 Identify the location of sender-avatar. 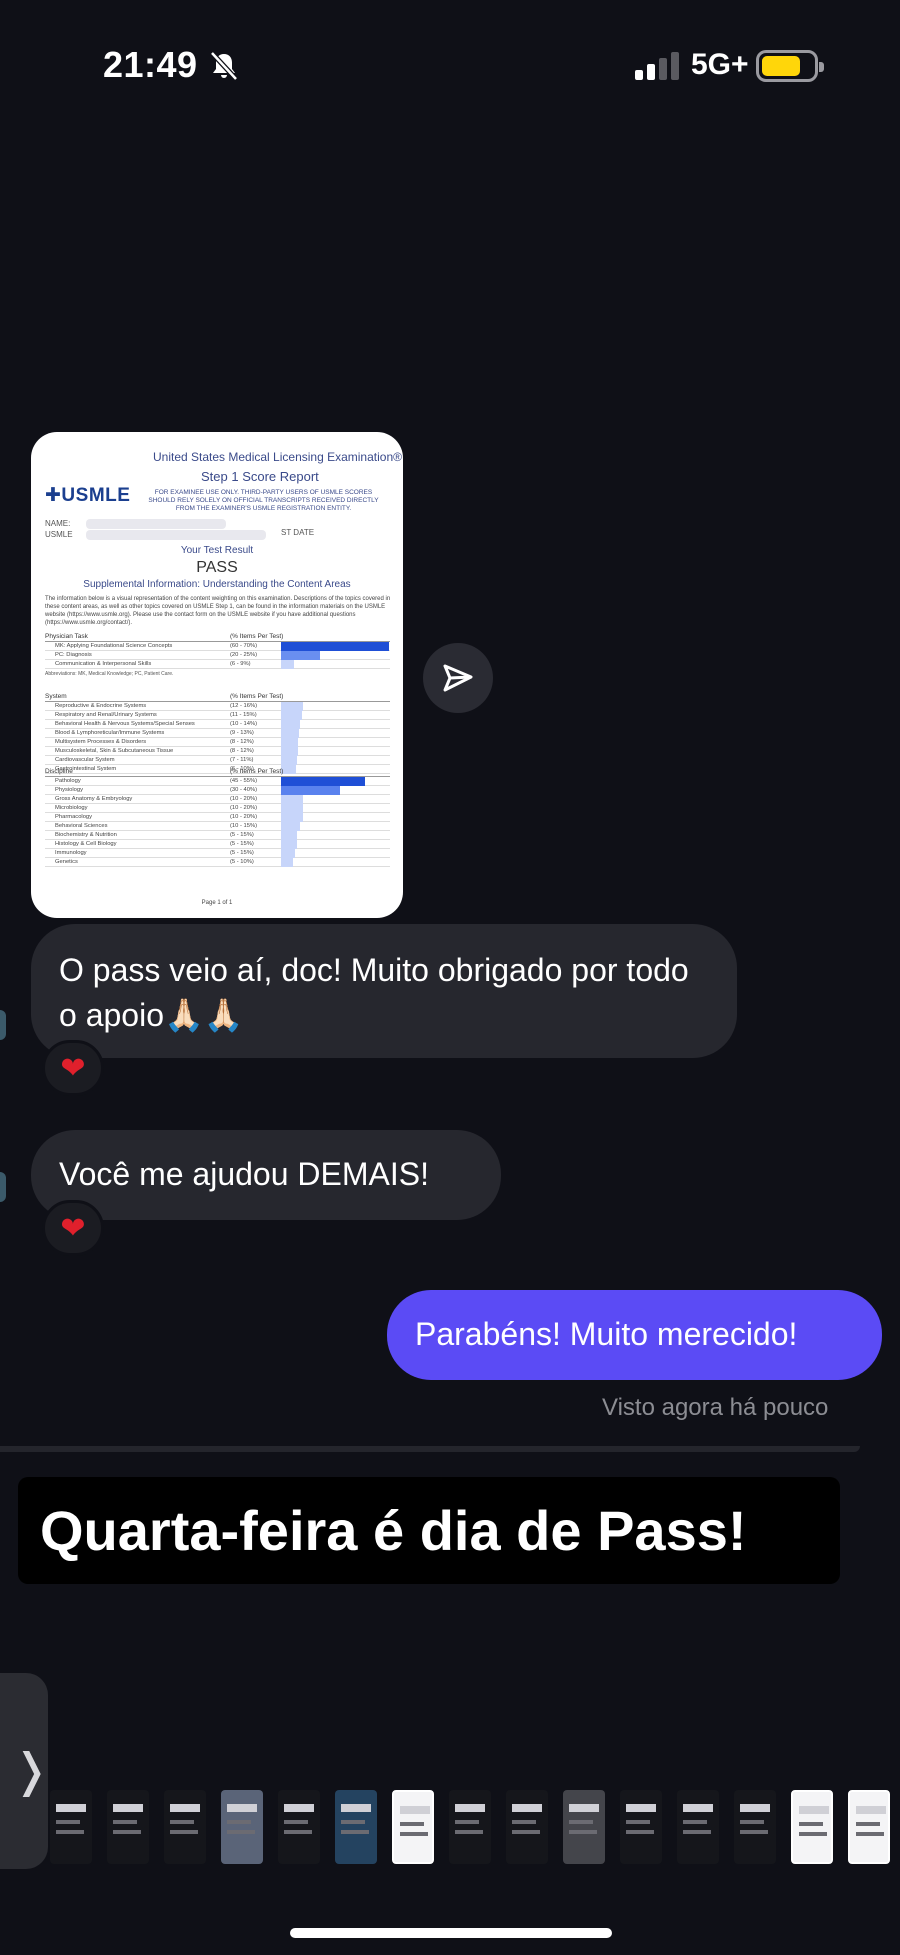
(3, 1187).